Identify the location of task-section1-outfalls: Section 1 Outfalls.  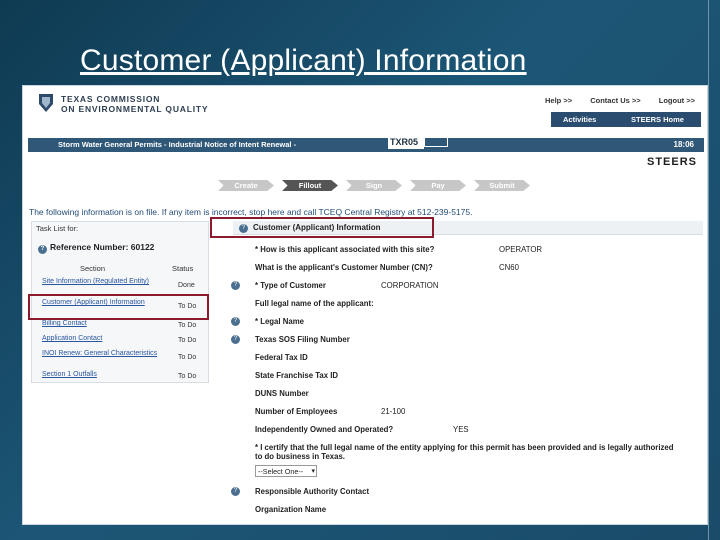
(102, 375).